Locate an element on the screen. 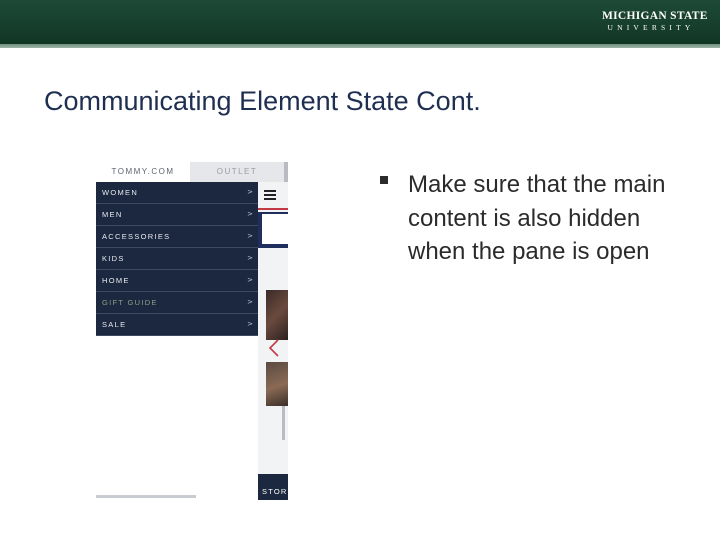 This screenshot has height=540, width=720. nav-item-label: KIDS is located at coordinates (113, 258).